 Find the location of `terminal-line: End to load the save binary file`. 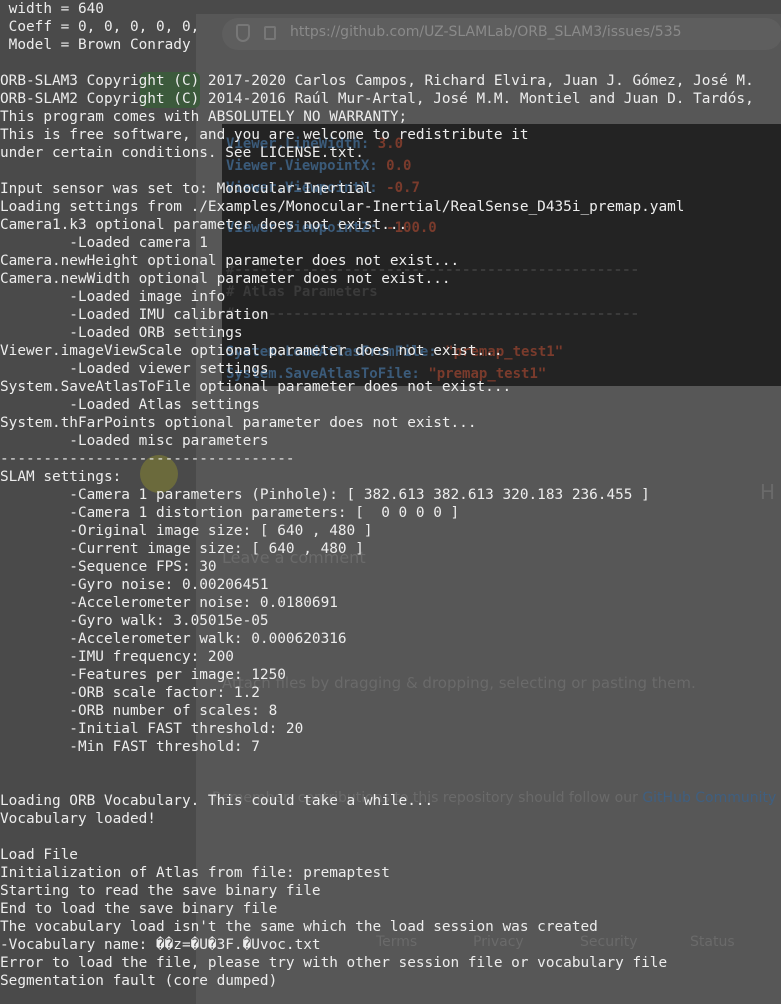

terminal-line: End to load the save binary file is located at coordinates (139, 909).